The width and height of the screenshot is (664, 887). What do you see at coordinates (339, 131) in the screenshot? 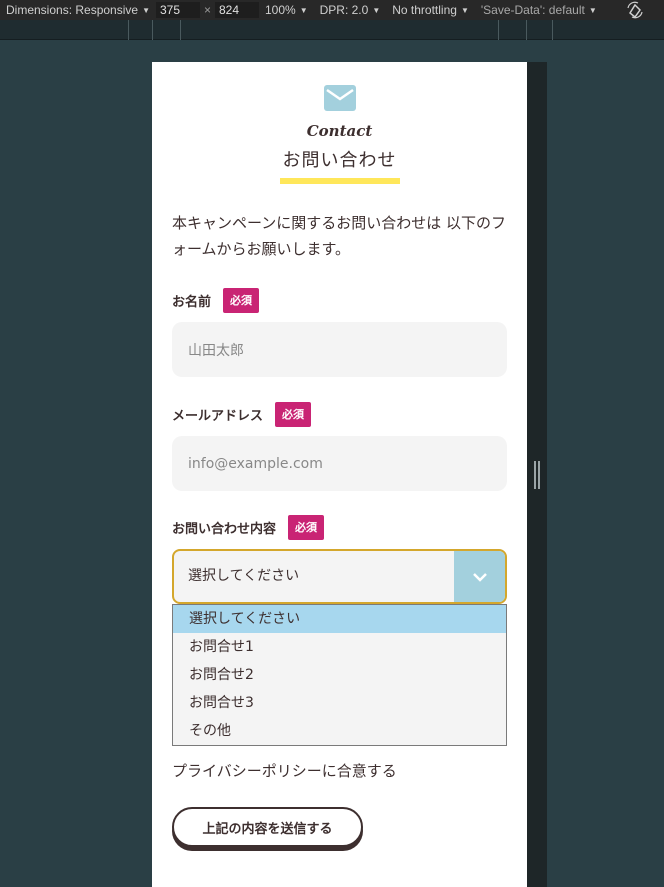
I see `contact-title-en: Contact` at bounding box center [339, 131].